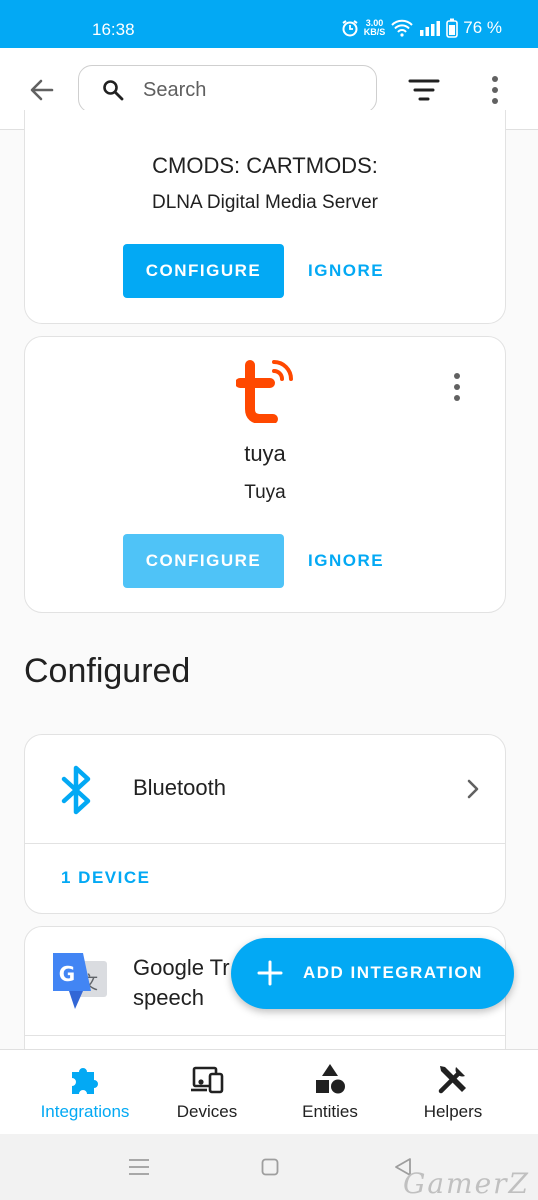 The image size is (538, 1200). What do you see at coordinates (430, 28) in the screenshot?
I see `signal-icon` at bounding box center [430, 28].